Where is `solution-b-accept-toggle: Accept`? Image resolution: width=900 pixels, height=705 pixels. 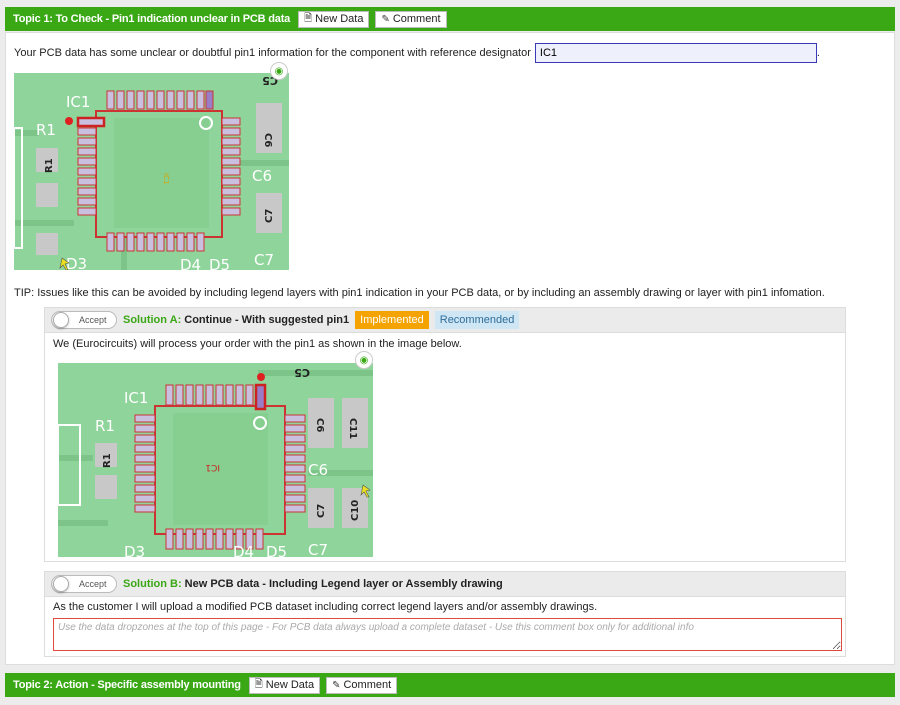
solution-b-accept-toggle: Accept is located at coordinates (84, 584).